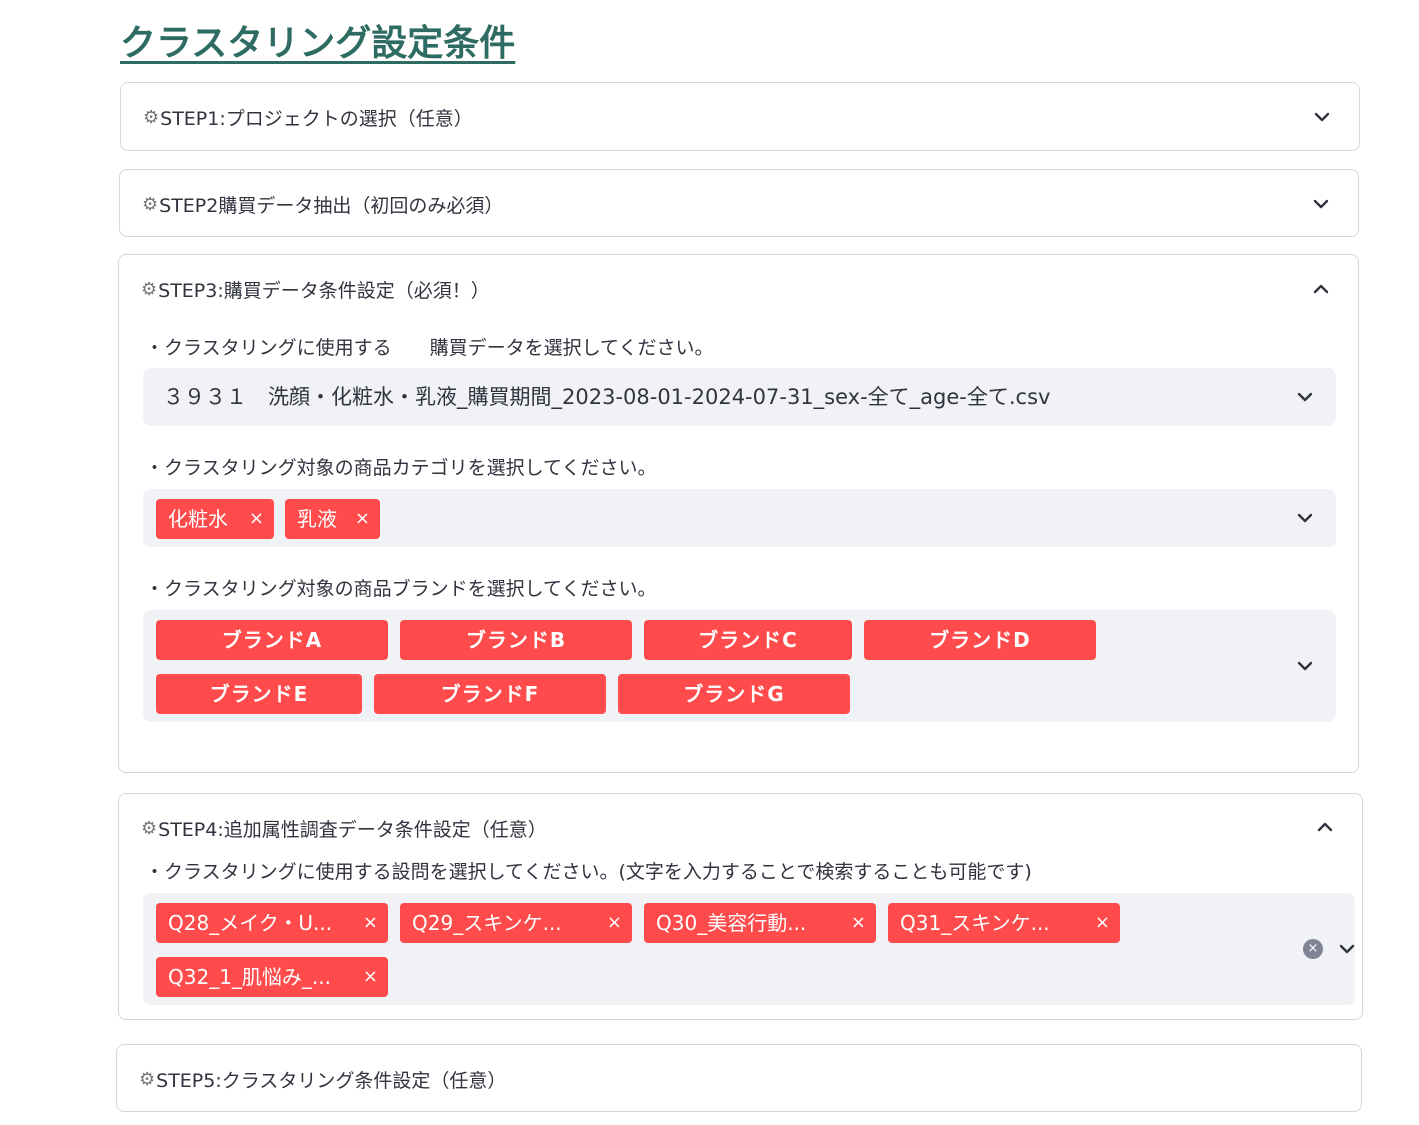 This screenshot has height=1125, width=1419. I want to click on expander-step1: ⚙ STEP1:プロジェクトの選択（任意）, so click(740, 116).